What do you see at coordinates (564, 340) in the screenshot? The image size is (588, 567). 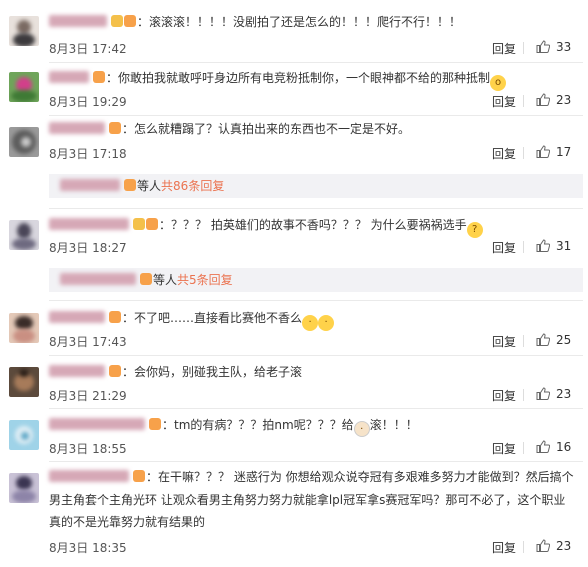 I see `like-count: 25` at bounding box center [564, 340].